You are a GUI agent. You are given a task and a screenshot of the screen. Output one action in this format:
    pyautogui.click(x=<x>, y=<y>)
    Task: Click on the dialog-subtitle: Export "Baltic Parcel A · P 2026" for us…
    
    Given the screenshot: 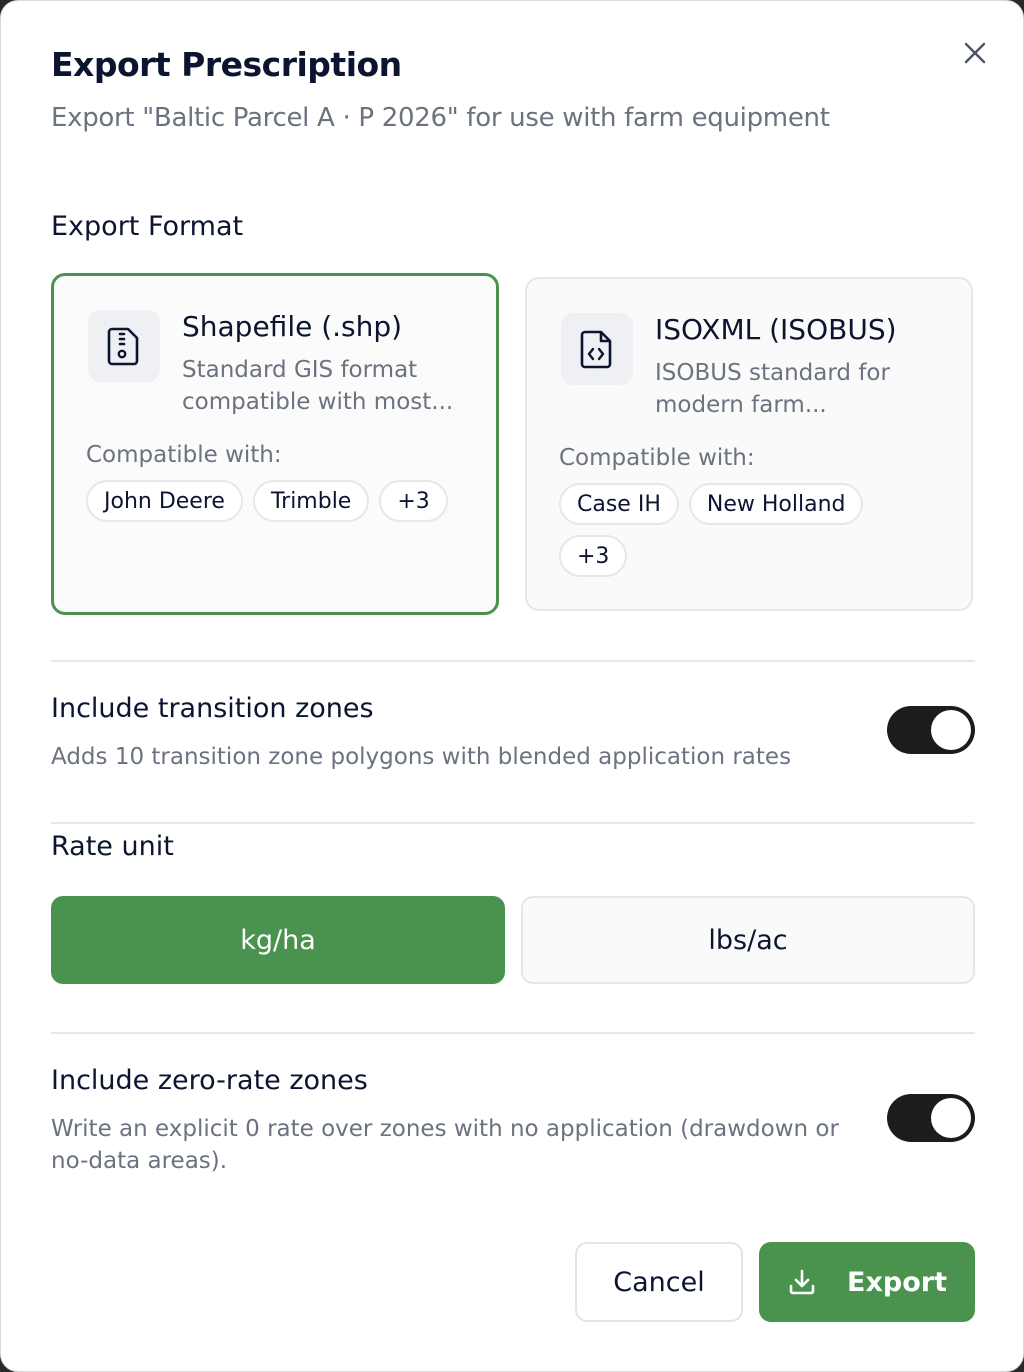 What is the action you would take?
    pyautogui.click(x=440, y=118)
    